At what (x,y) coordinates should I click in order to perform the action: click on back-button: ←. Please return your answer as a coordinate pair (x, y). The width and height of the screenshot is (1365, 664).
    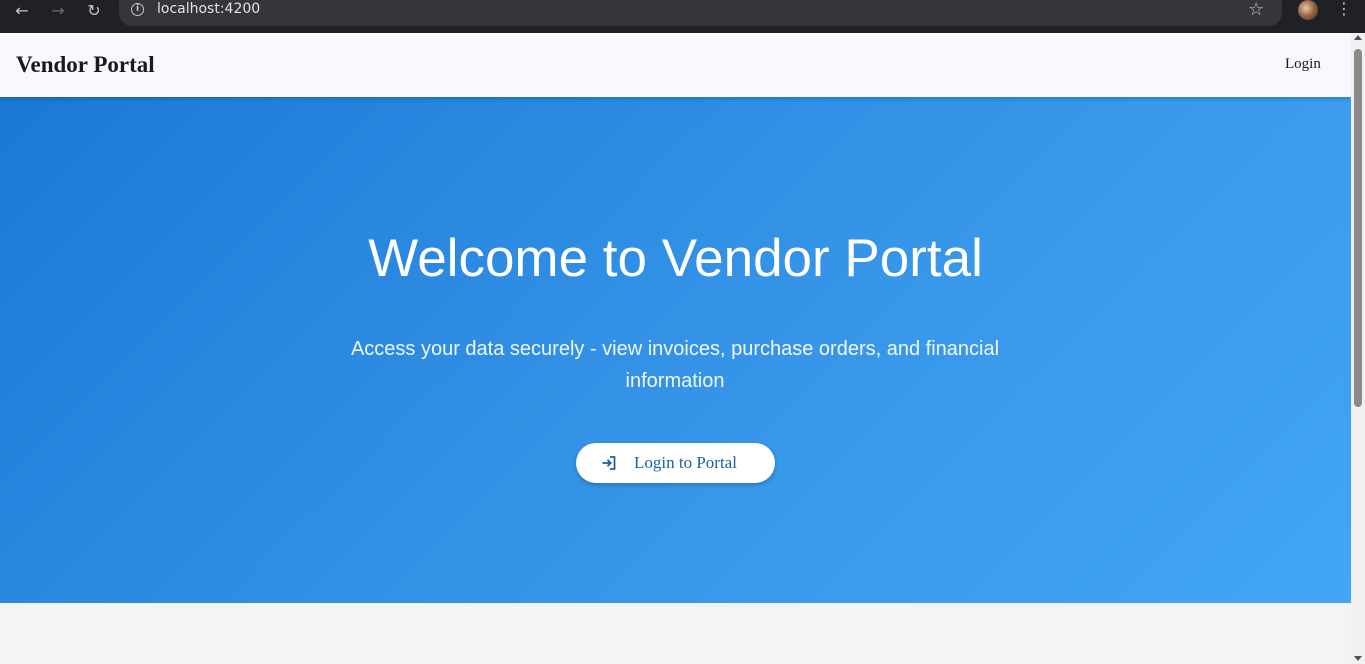
    Looking at the image, I should click on (22, 10).